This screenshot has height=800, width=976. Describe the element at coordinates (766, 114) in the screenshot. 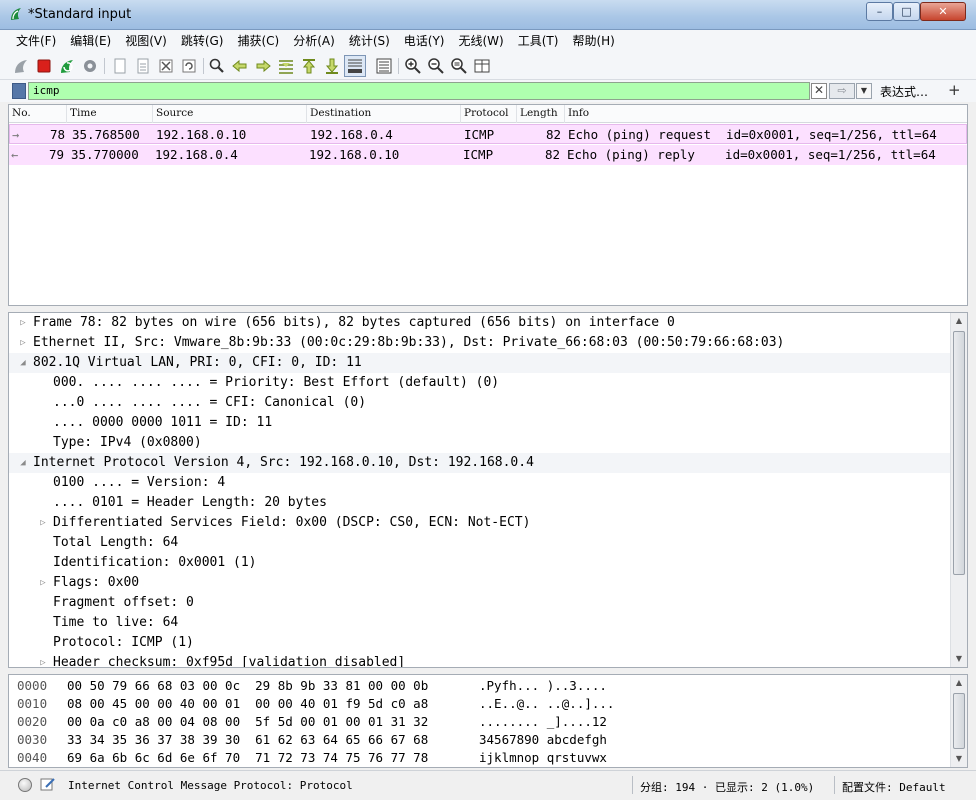

I see `column-header-info: Info` at that location.